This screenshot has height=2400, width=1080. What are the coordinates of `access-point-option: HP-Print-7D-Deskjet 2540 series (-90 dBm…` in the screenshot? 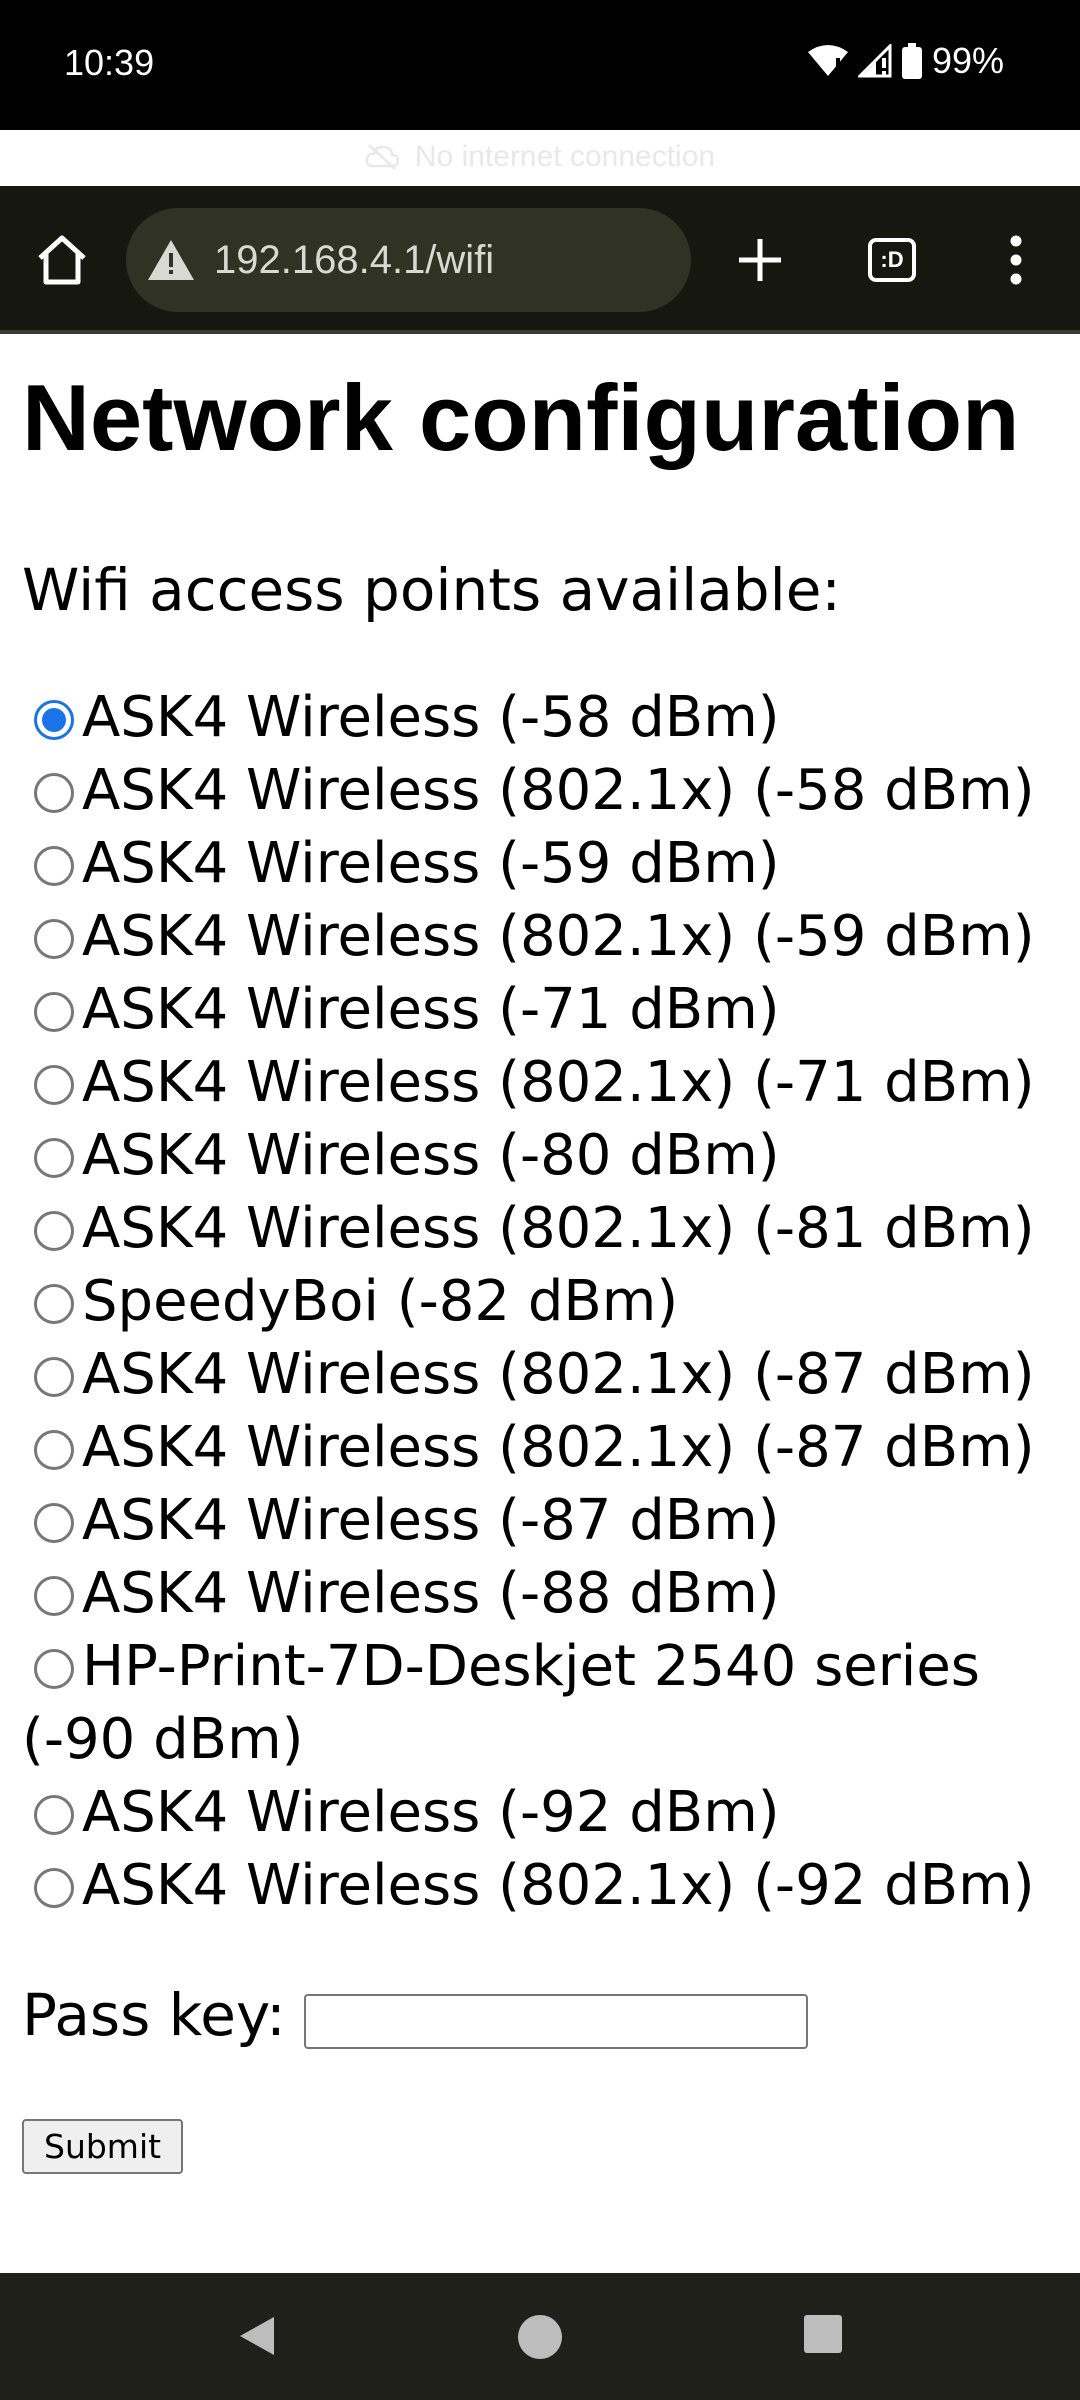 It's located at (542, 1703).